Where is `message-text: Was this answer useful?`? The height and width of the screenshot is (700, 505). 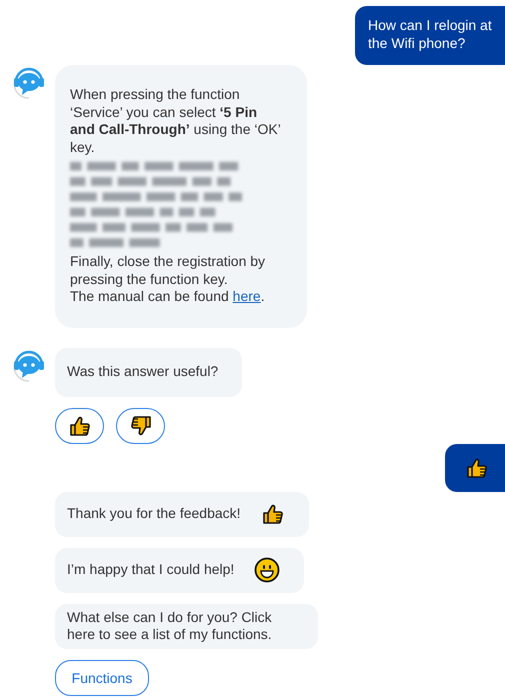 message-text: Was this answer useful? is located at coordinates (142, 372).